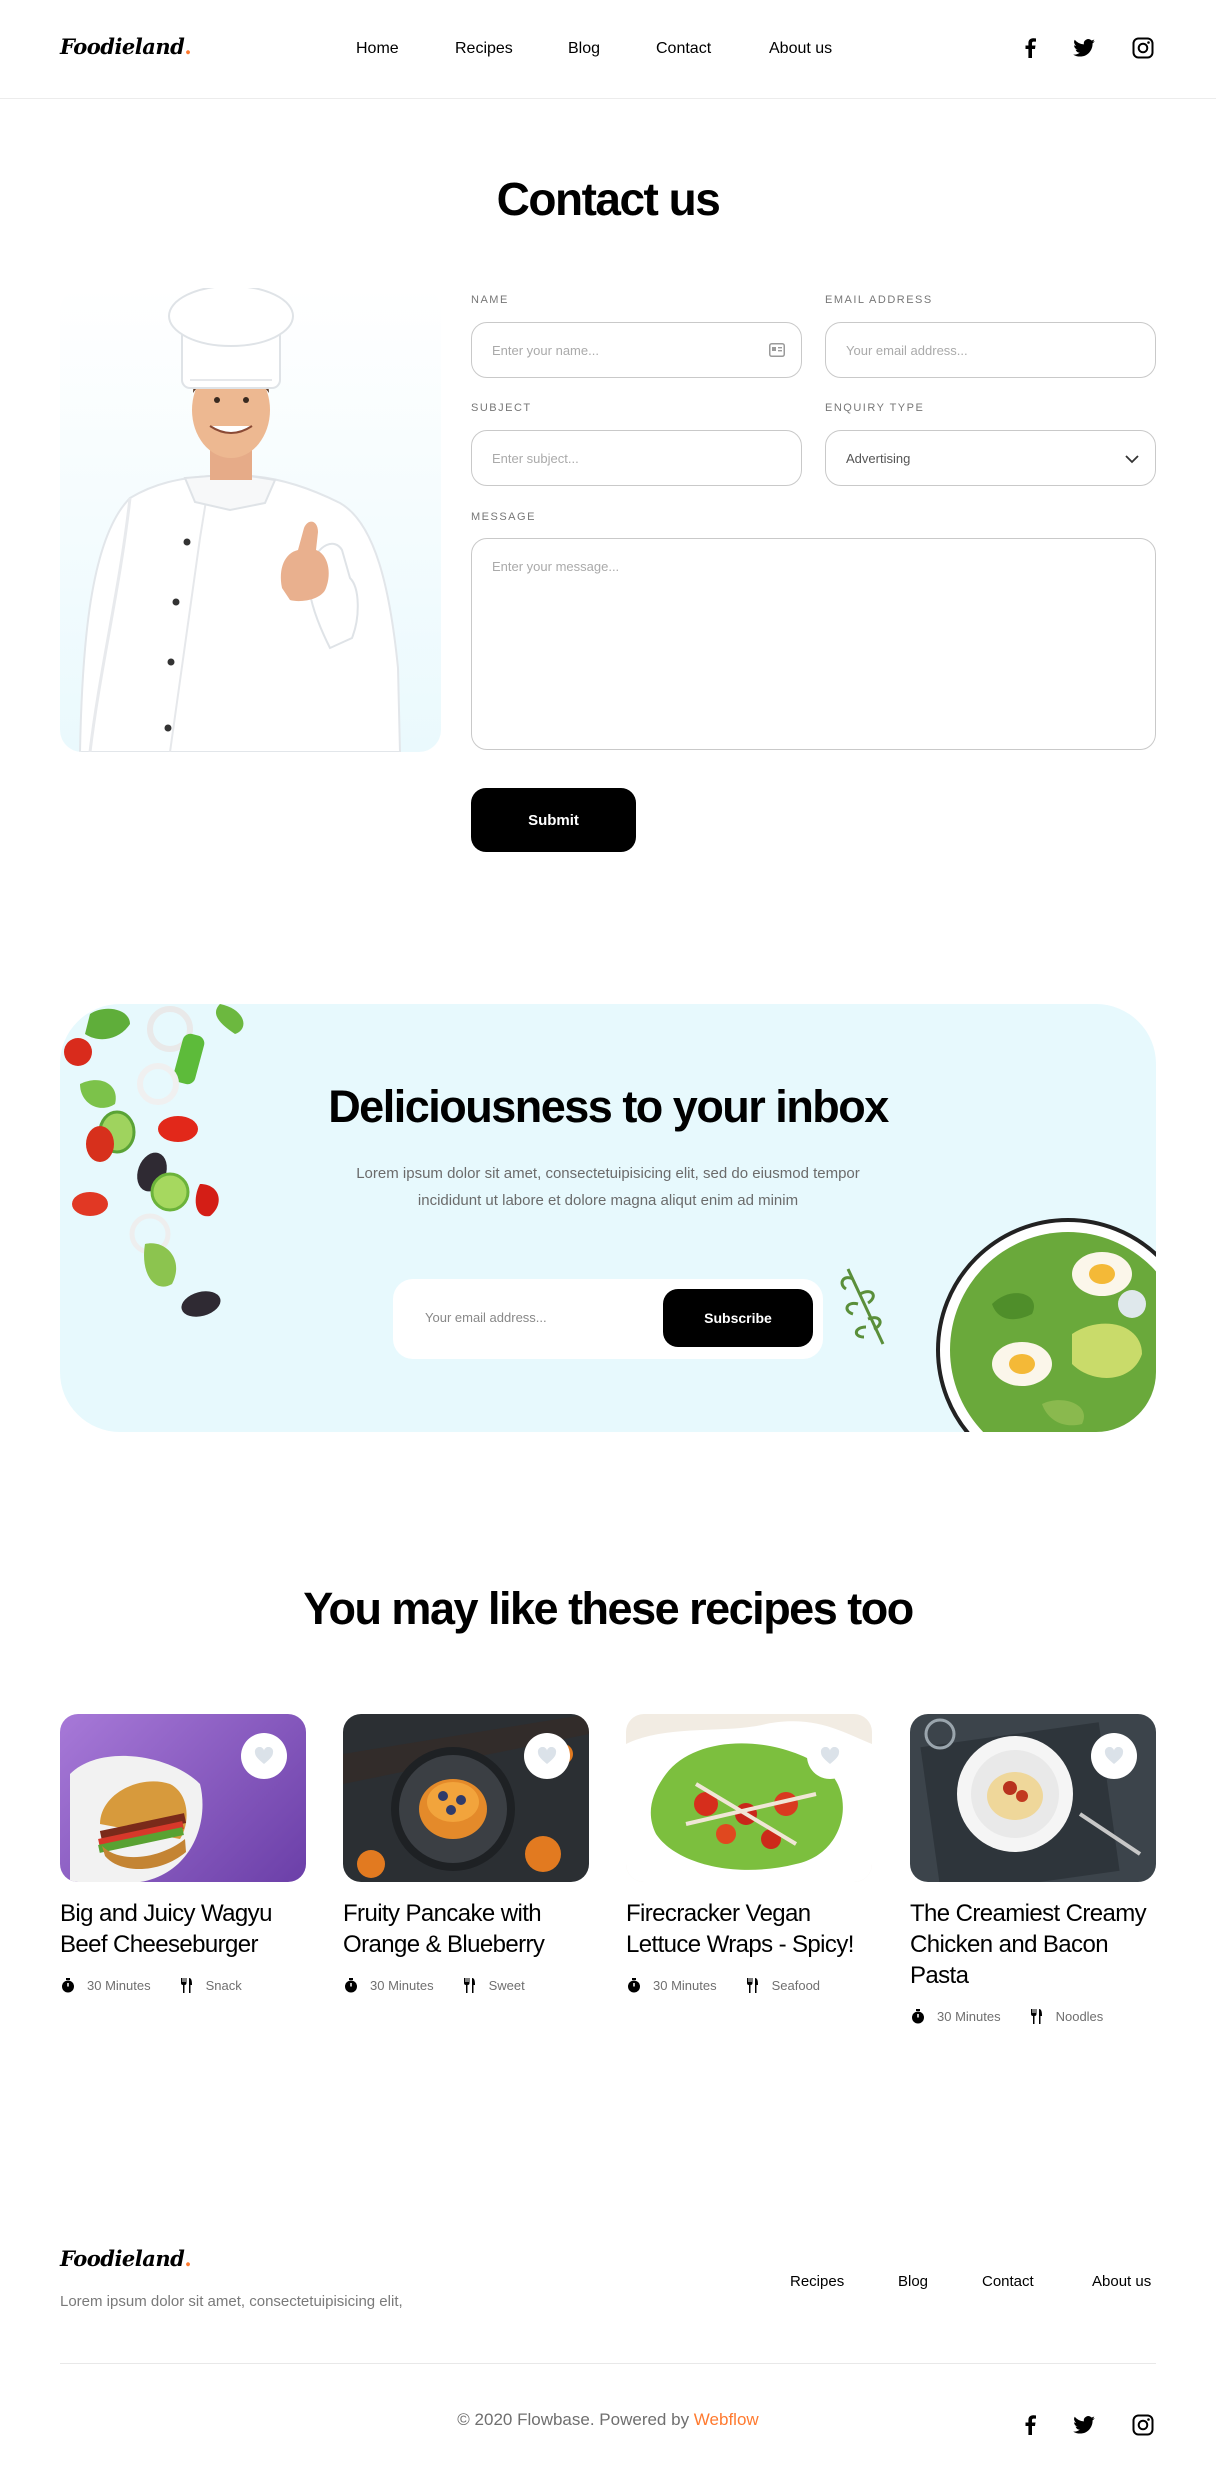  I want to click on footer-nav-recipes: Recipes, so click(817, 2281).